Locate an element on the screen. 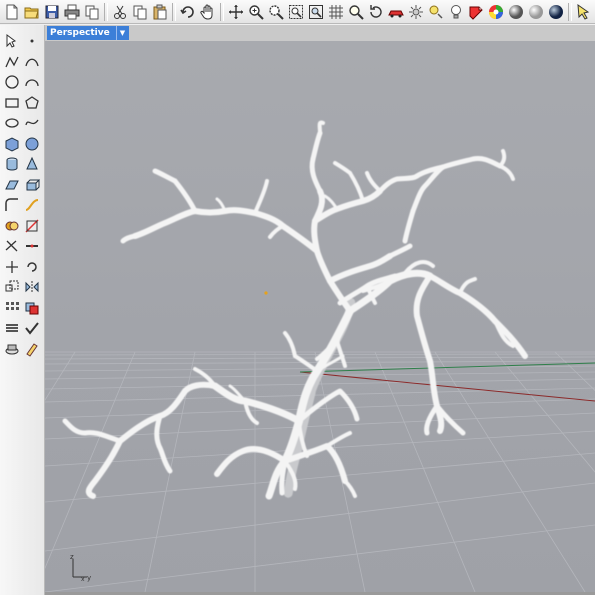  extrude-tool-icon is located at coordinates (32, 185).